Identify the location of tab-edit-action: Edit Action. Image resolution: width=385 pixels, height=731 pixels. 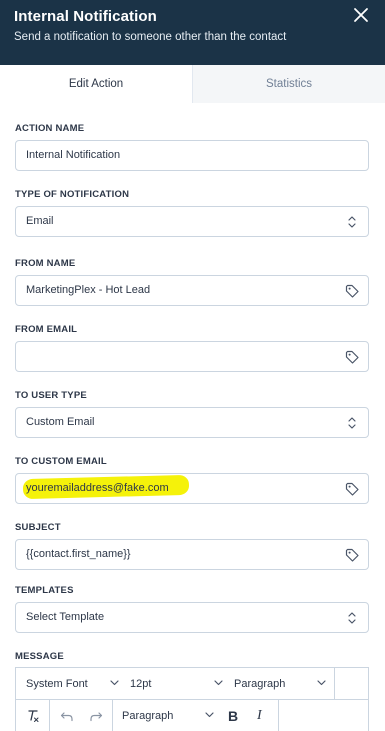
(96, 84).